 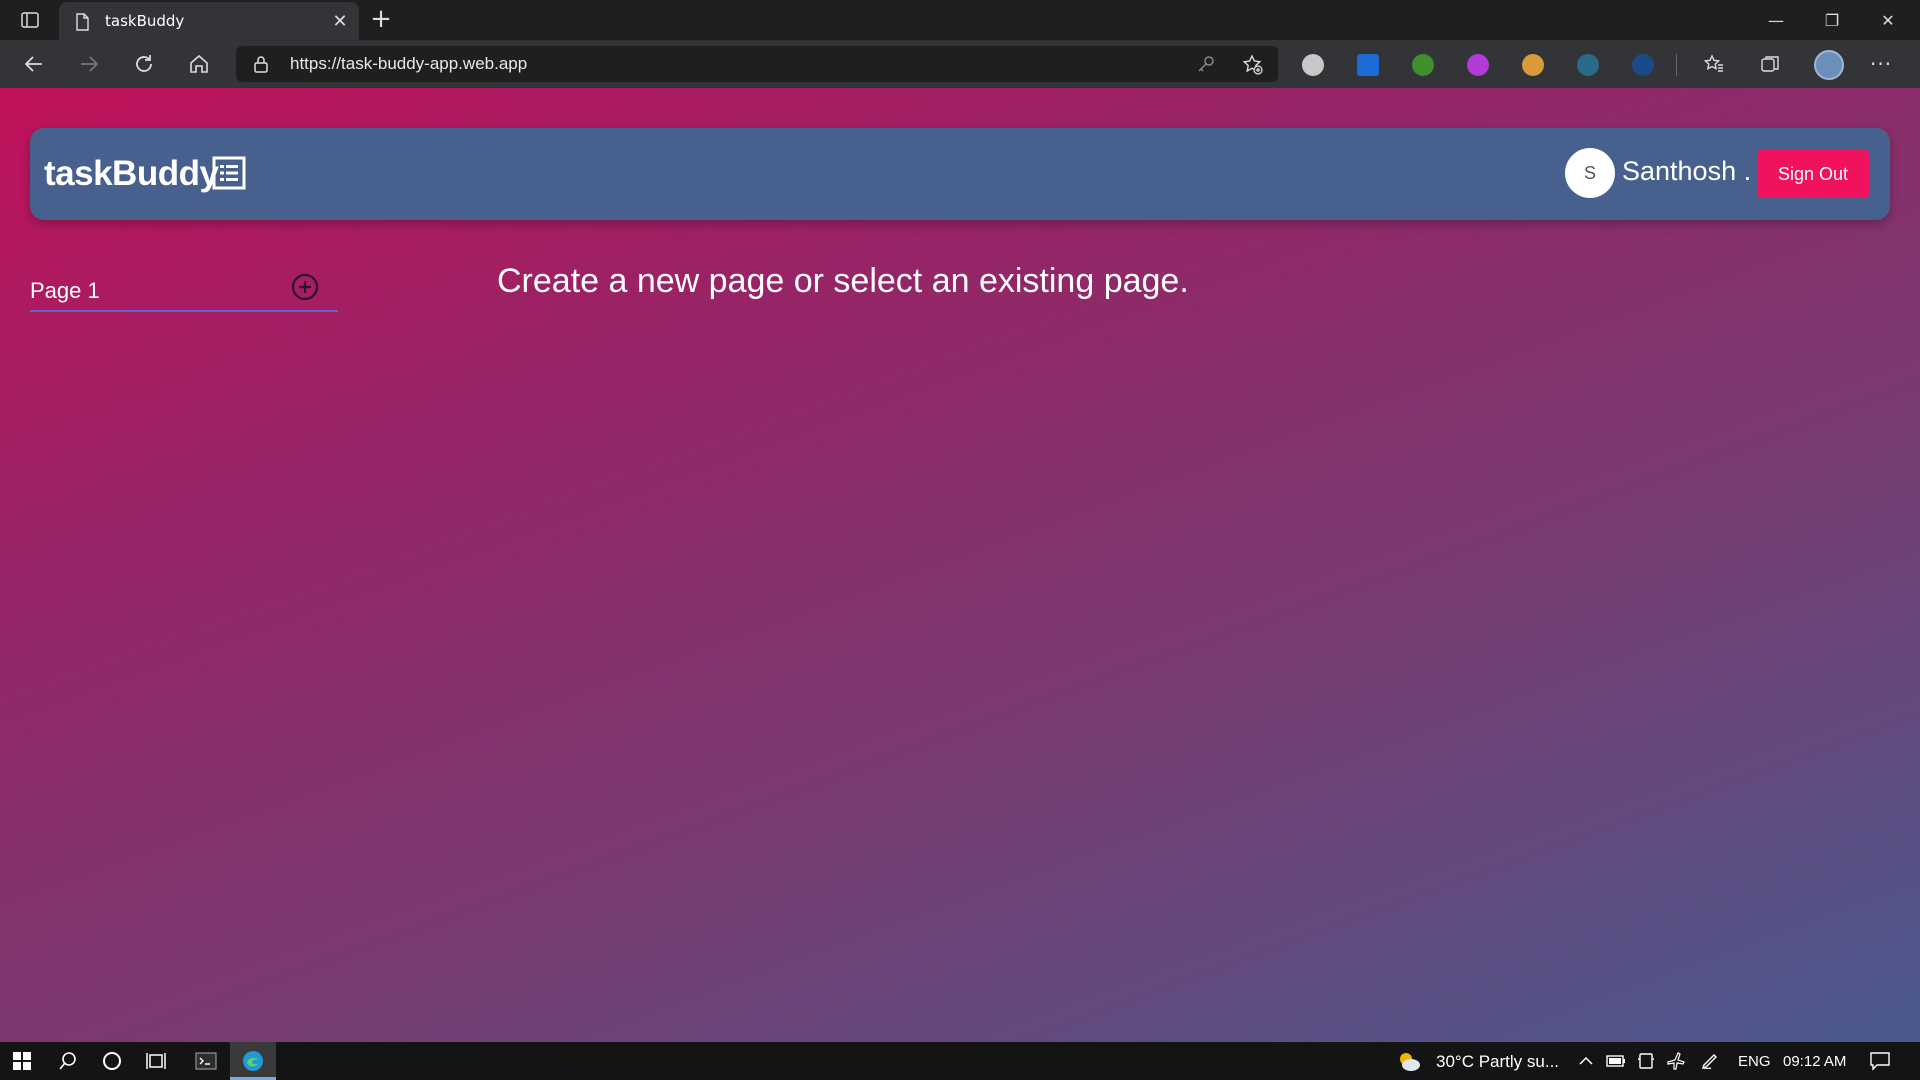 I want to click on back-button, so click(x=34, y=64).